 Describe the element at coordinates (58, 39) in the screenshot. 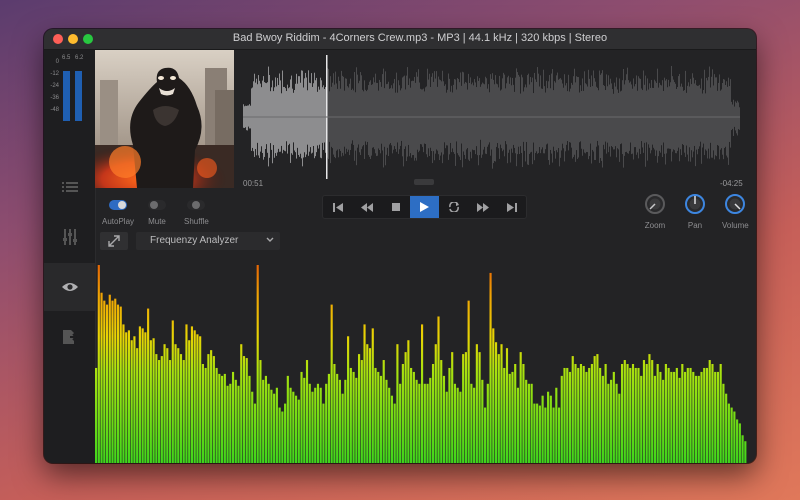

I see `close-window-button` at that location.